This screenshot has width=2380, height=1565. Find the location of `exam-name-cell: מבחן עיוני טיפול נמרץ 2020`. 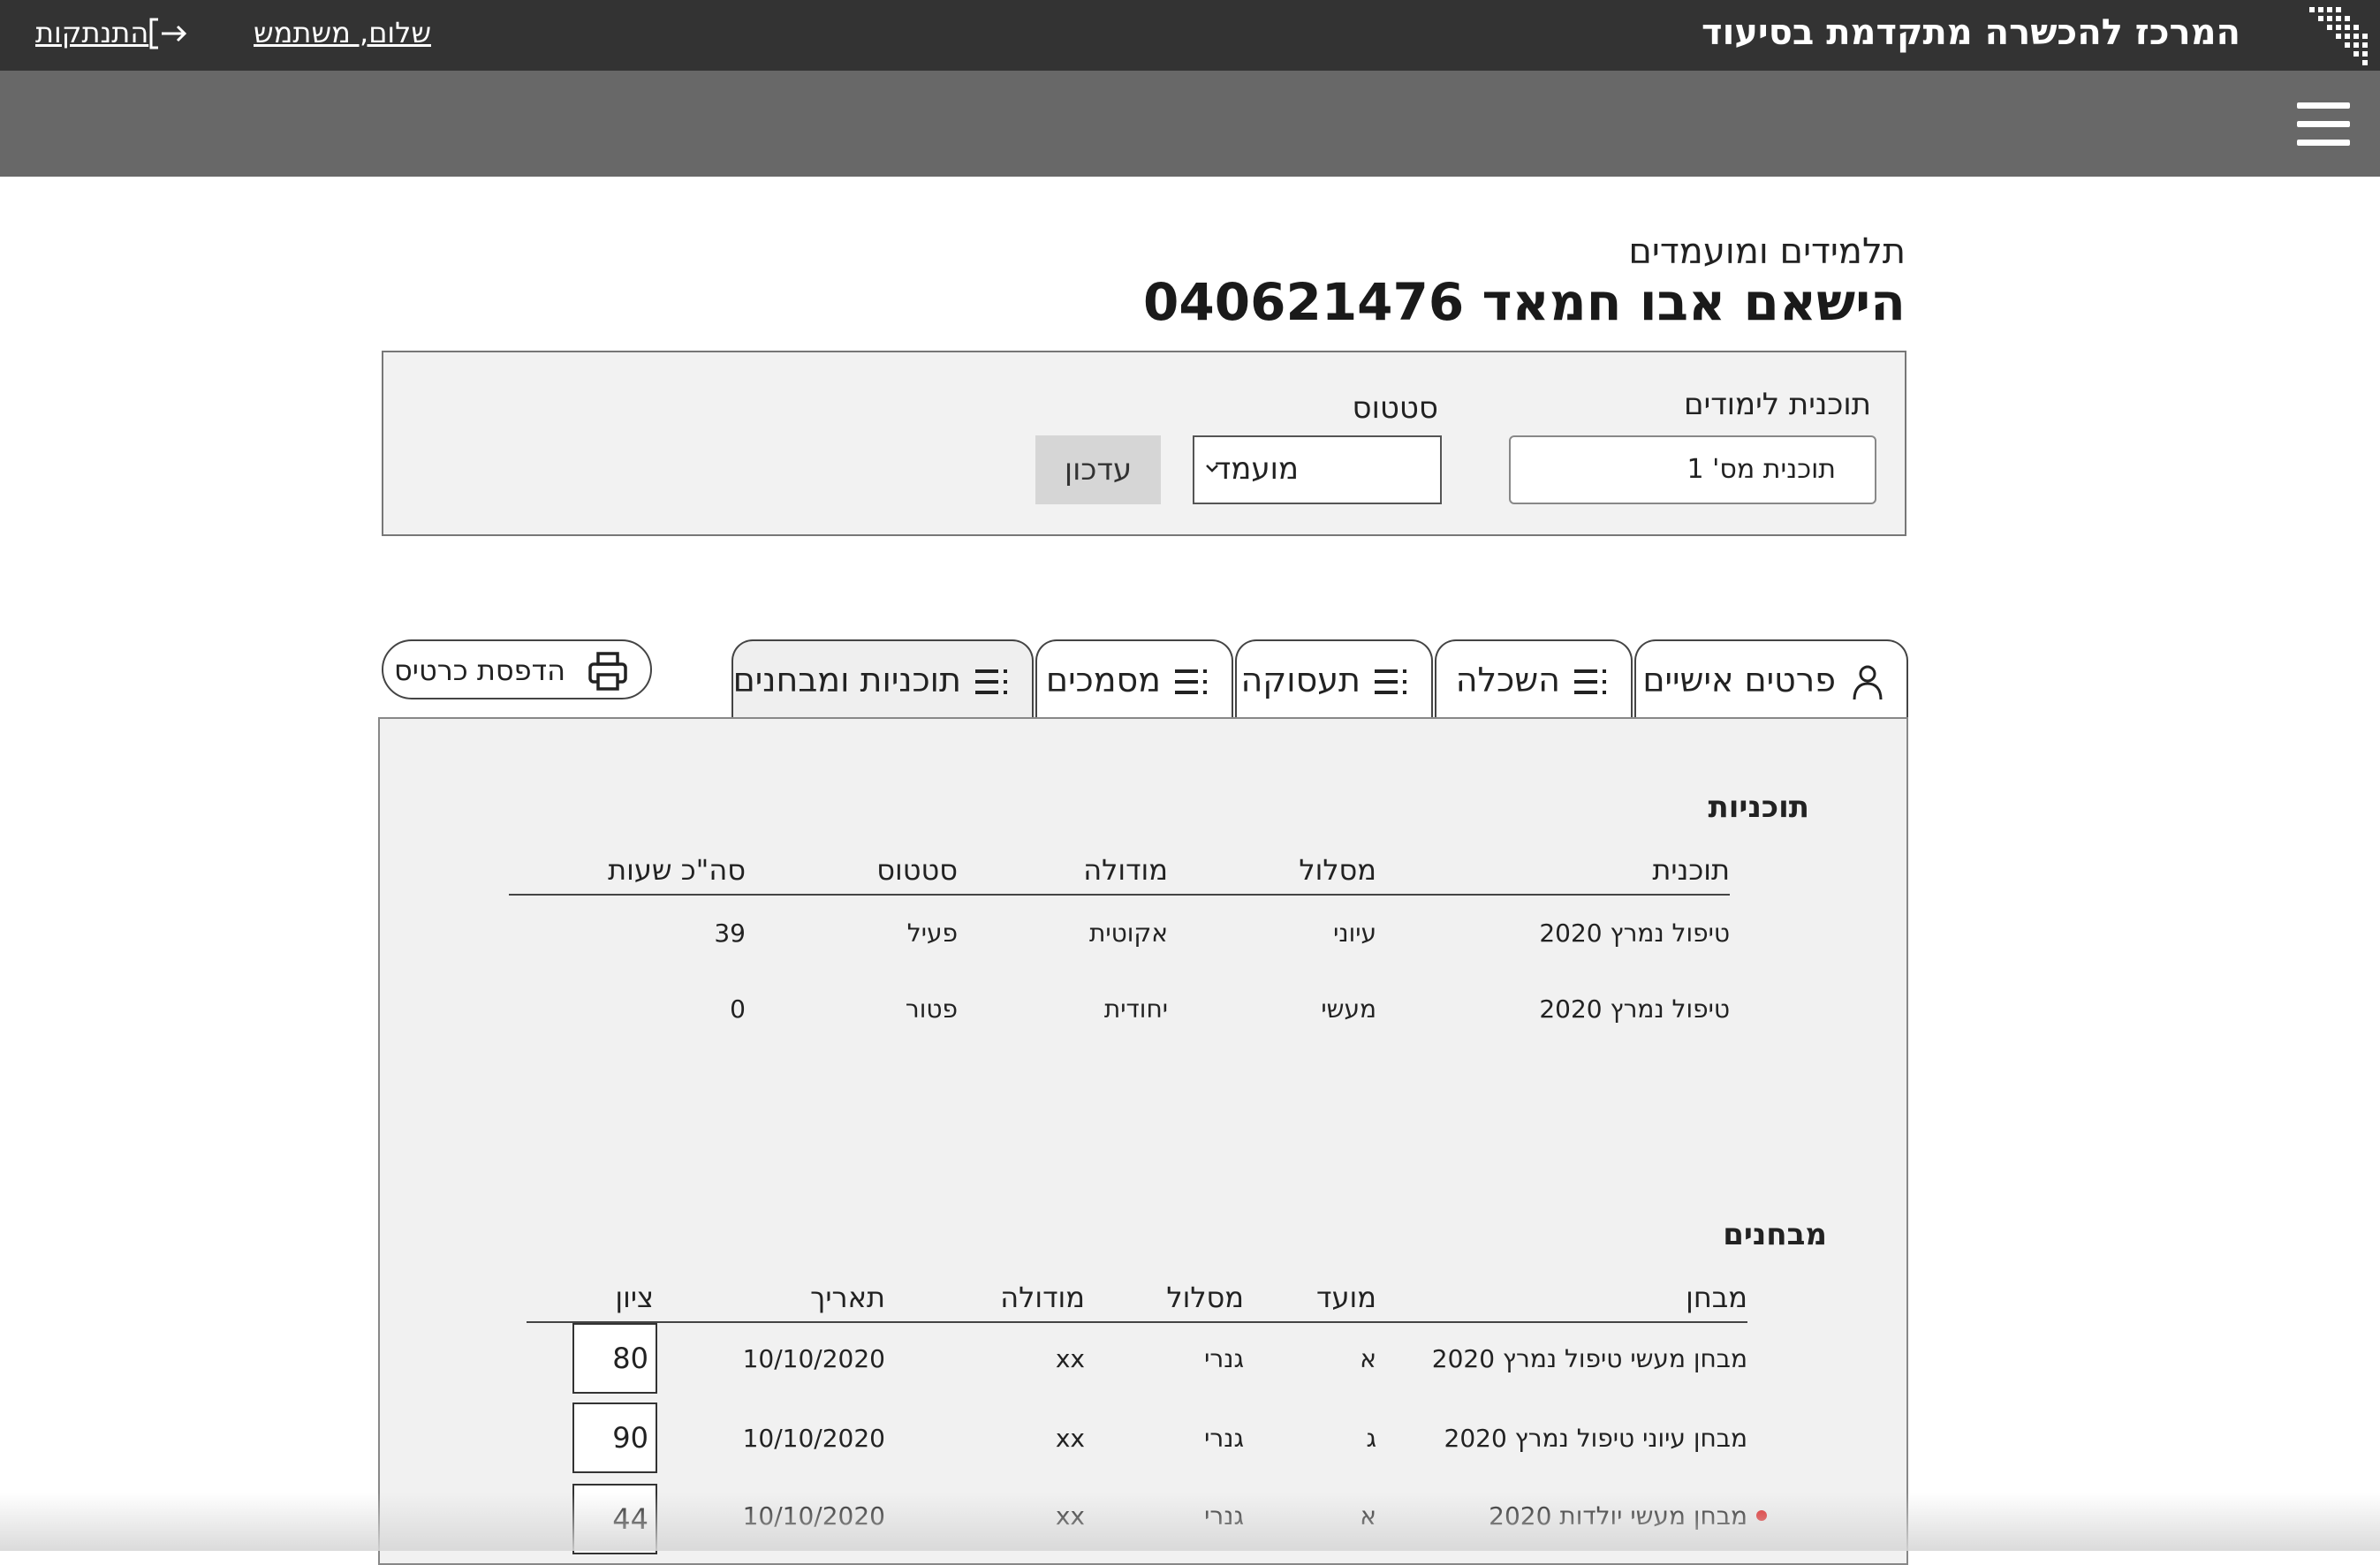

exam-name-cell: מבחן עיוני טיפול נמרץ 2020 is located at coordinates (1595, 1438).